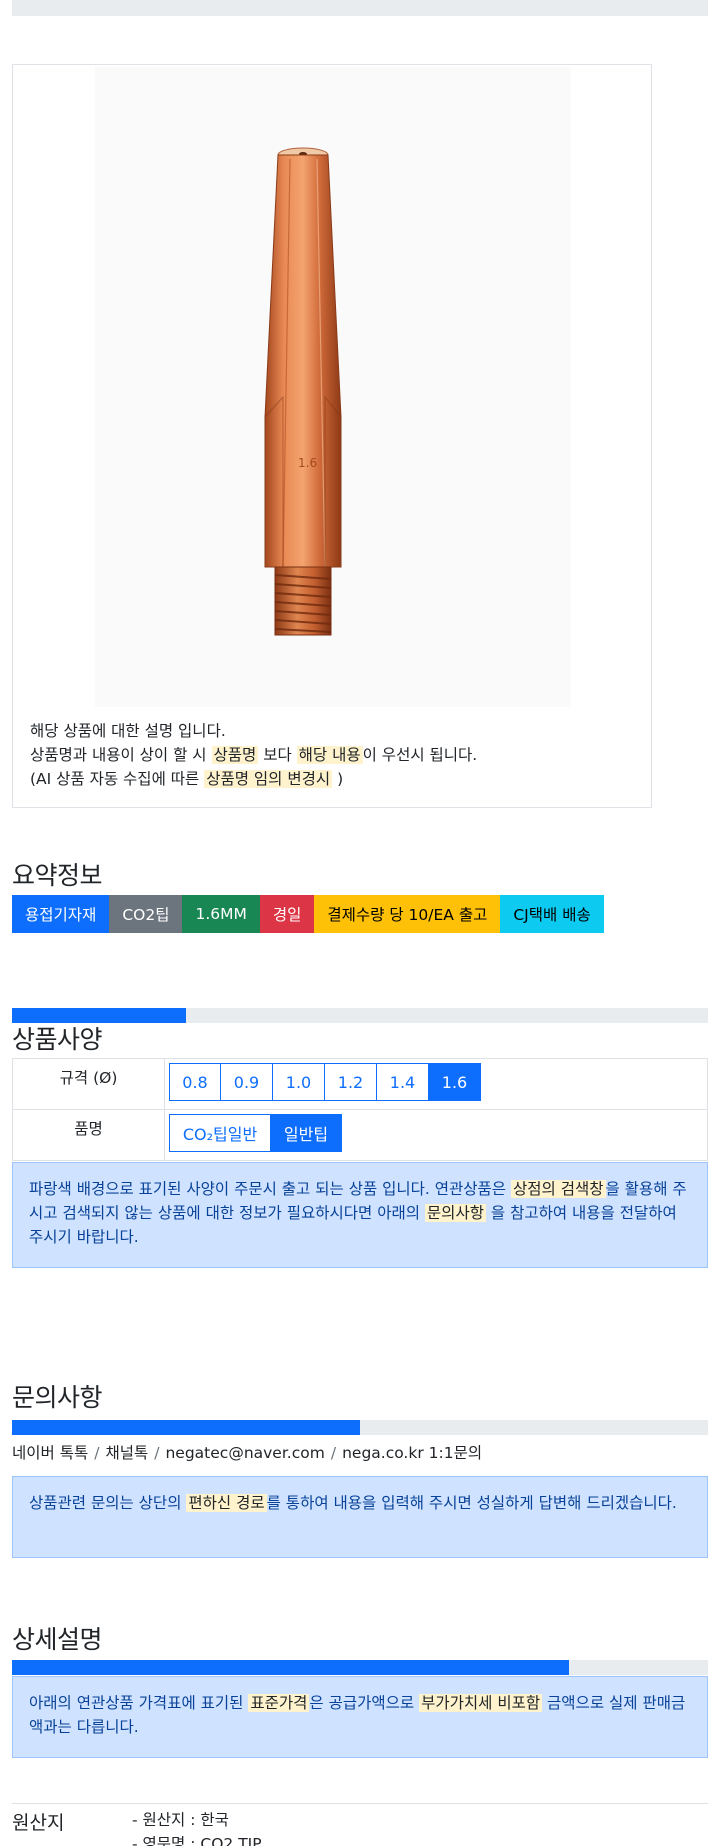 The image size is (720, 1846). What do you see at coordinates (197, 1840) in the screenshot?
I see `origin-item: - 영문명 : CO2 TIP` at bounding box center [197, 1840].